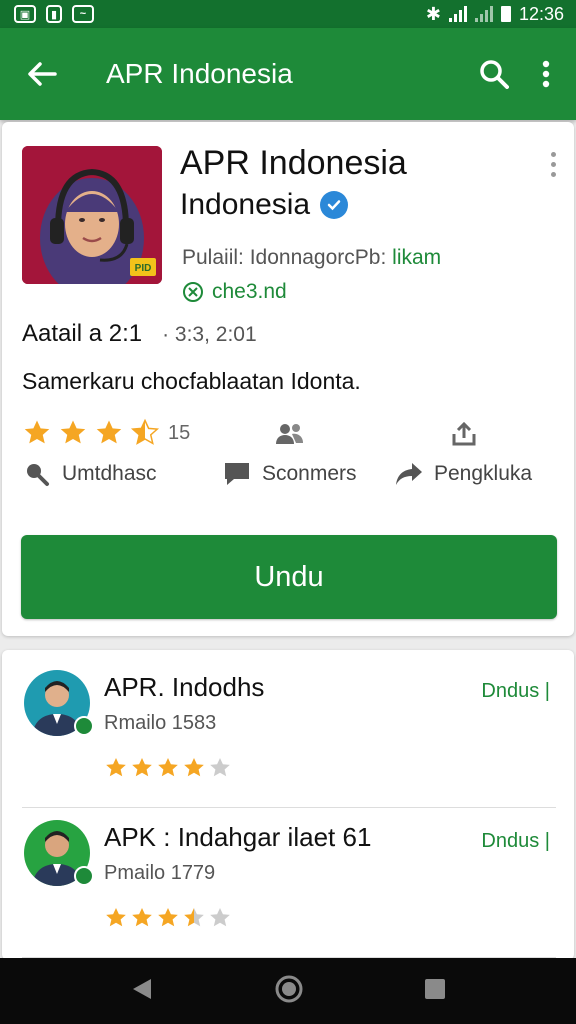 This screenshot has height=1024, width=576. I want to click on nav-home-button, so click(289, 991).